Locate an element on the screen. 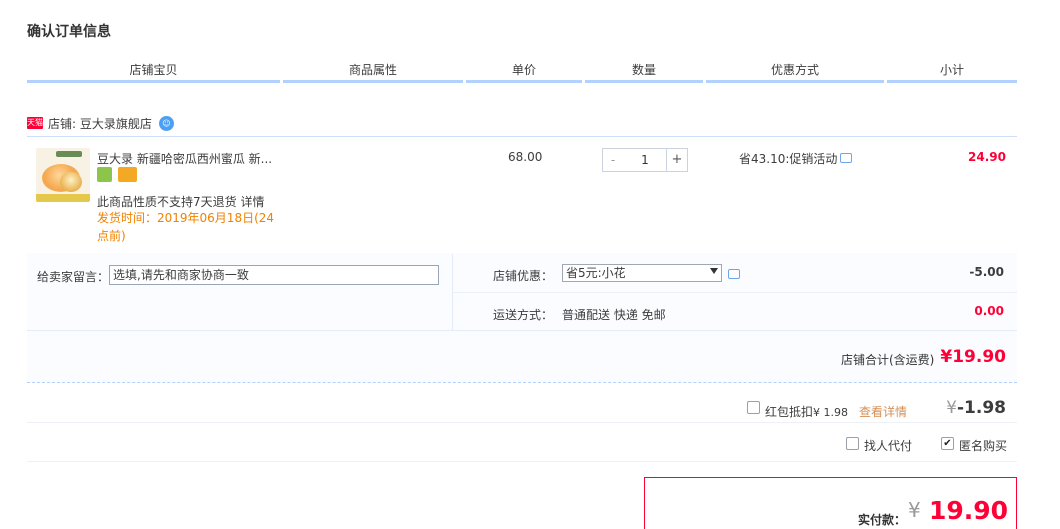 The height and width of the screenshot is (529, 1060). anonymous-purchase-checkbox: ✔ is located at coordinates (947, 443).